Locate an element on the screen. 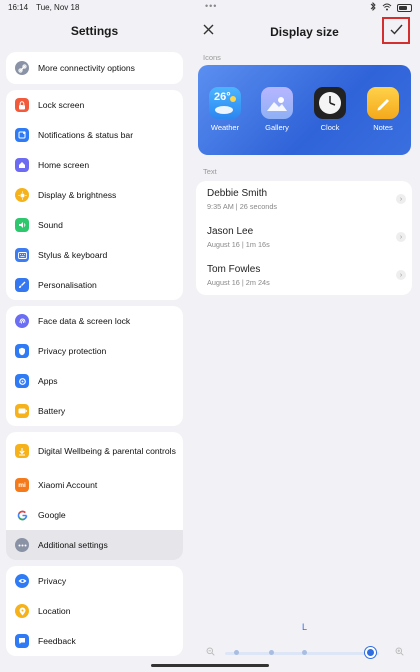 The height and width of the screenshot is (672, 420). location-icon is located at coordinates (22, 611).